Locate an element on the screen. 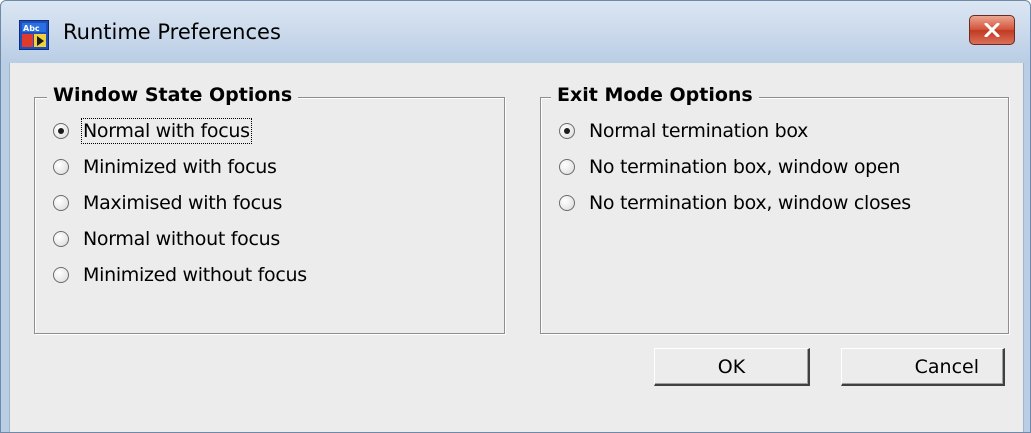  svg-text: Abc is located at coordinates (31, 28).